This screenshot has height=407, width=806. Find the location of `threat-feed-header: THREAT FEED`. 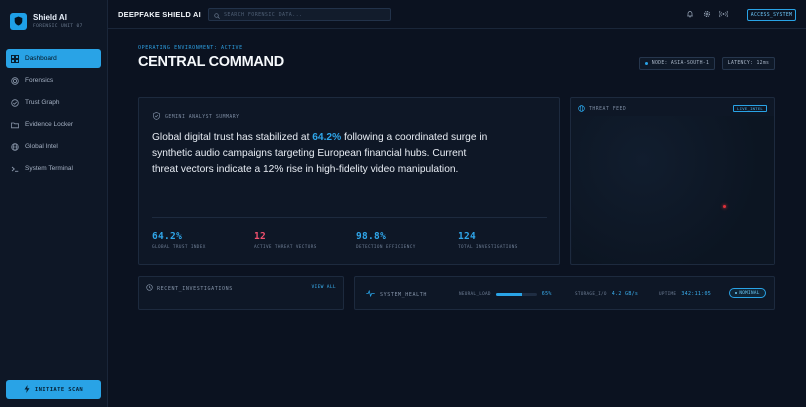

threat-feed-header: THREAT FEED is located at coordinates (602, 109).